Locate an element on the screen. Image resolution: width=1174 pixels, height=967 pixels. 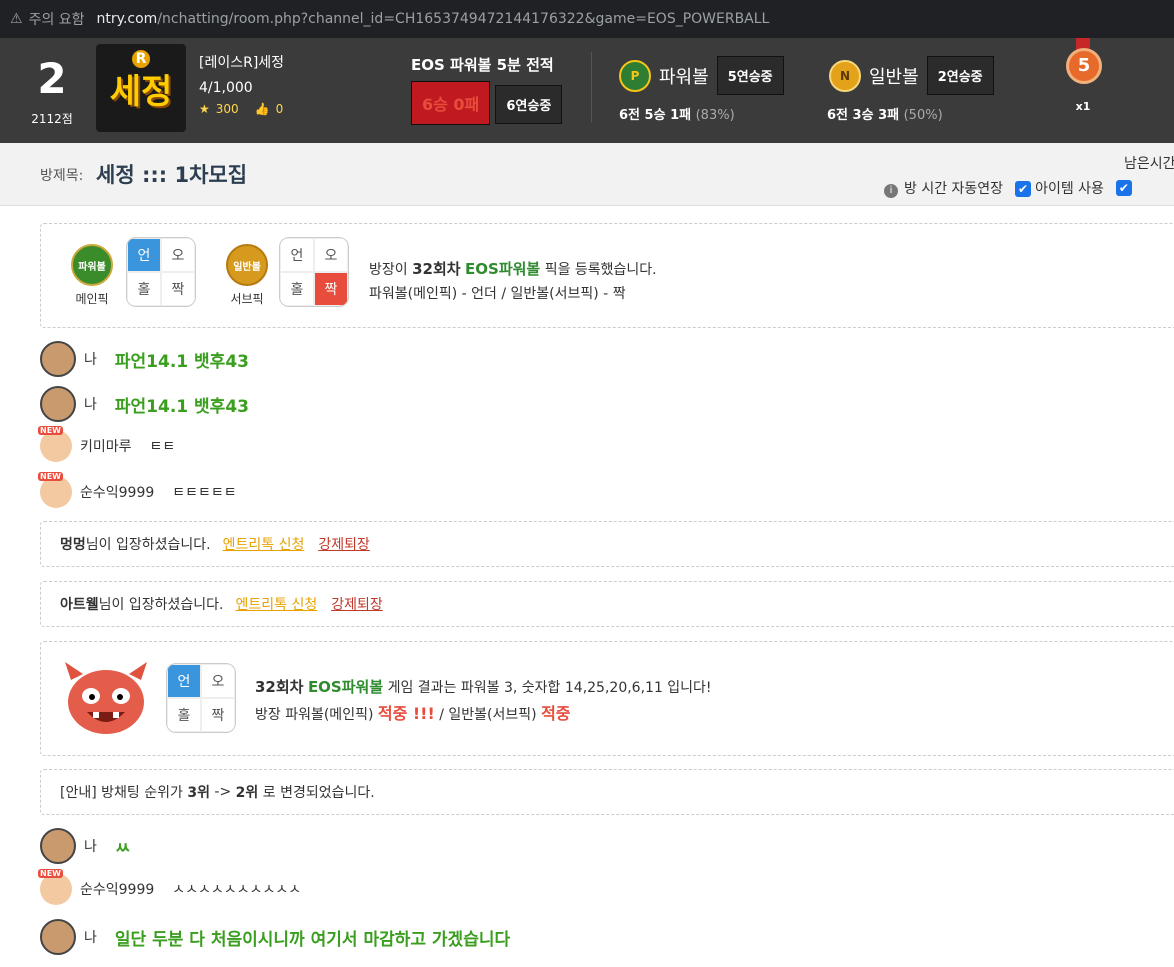
normalball-ball-icon: 일반볼 is located at coordinates (247, 265).